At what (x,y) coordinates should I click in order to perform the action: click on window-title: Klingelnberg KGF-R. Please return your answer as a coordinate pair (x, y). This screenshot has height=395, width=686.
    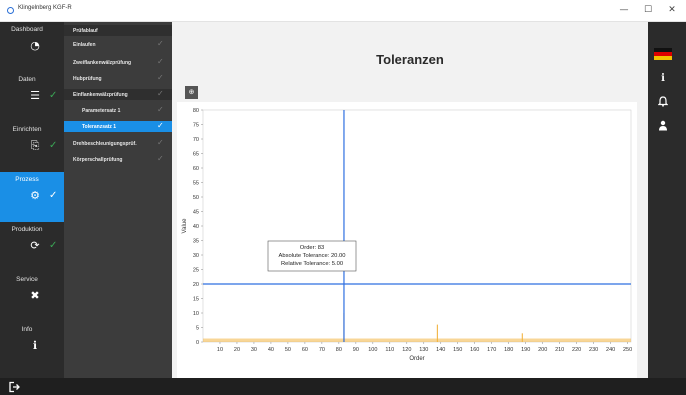
    Looking at the image, I should click on (45, 8).